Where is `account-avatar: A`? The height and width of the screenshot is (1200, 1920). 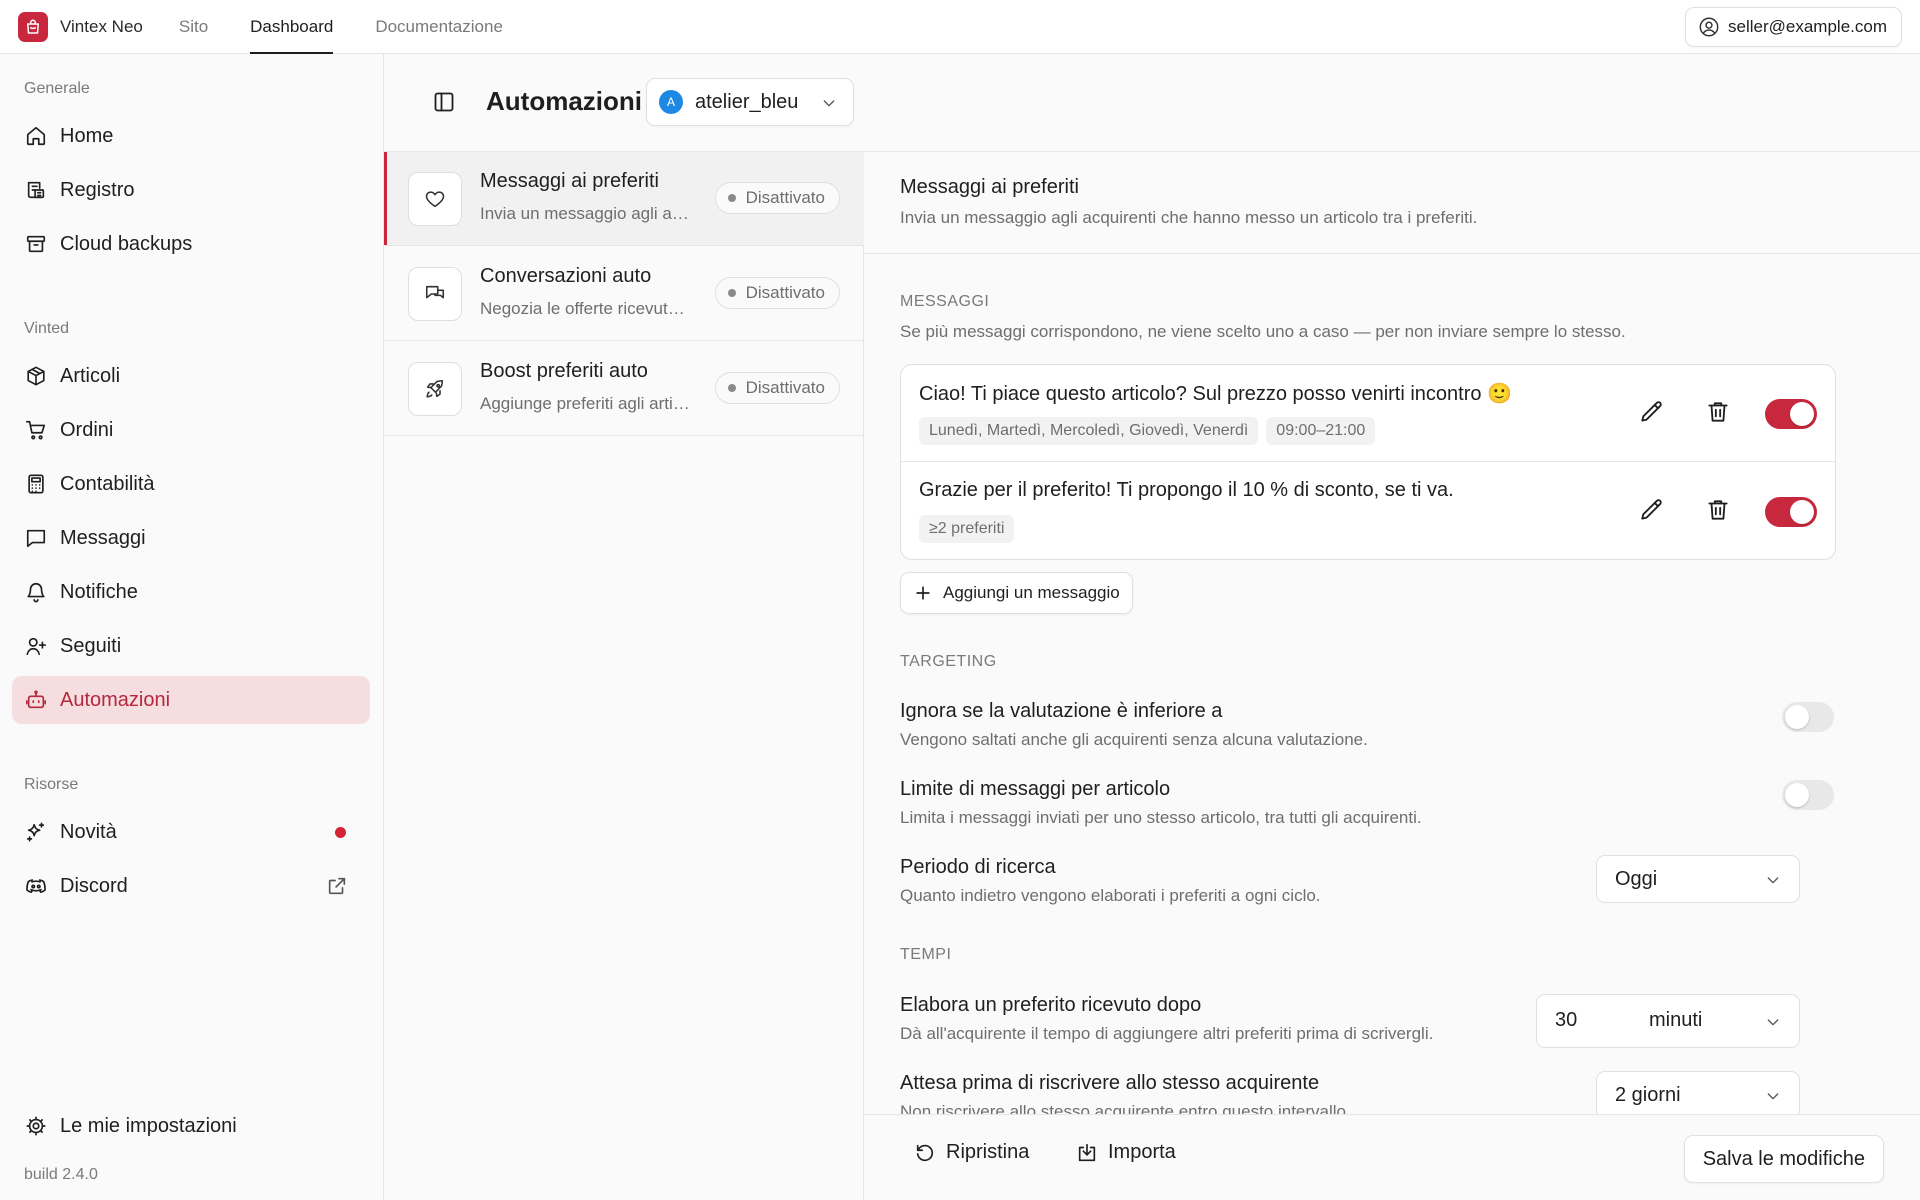
account-avatar: A is located at coordinates (671, 102).